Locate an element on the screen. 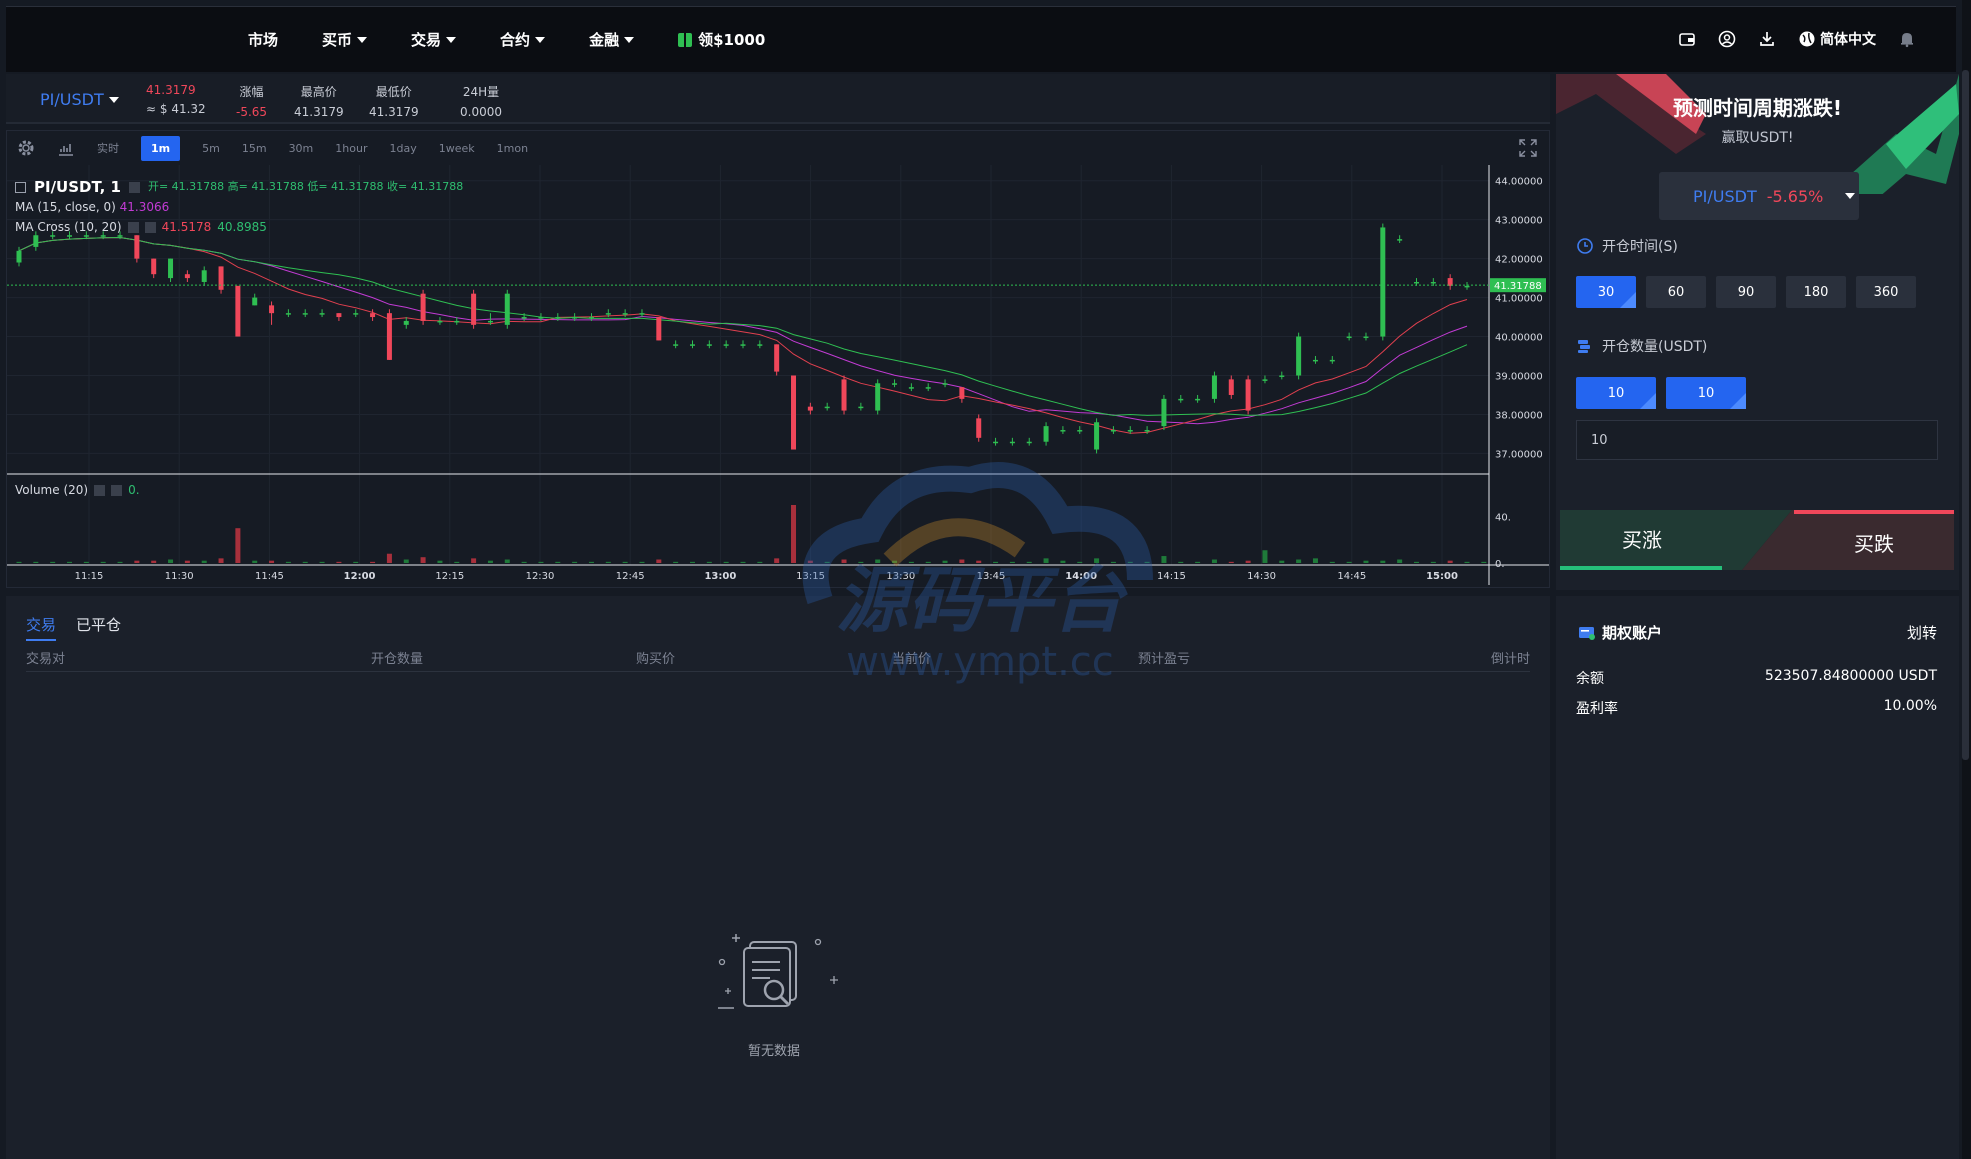 This screenshot has height=1159, width=1971. buy-up-button: 买涨 is located at coordinates (1642, 540).